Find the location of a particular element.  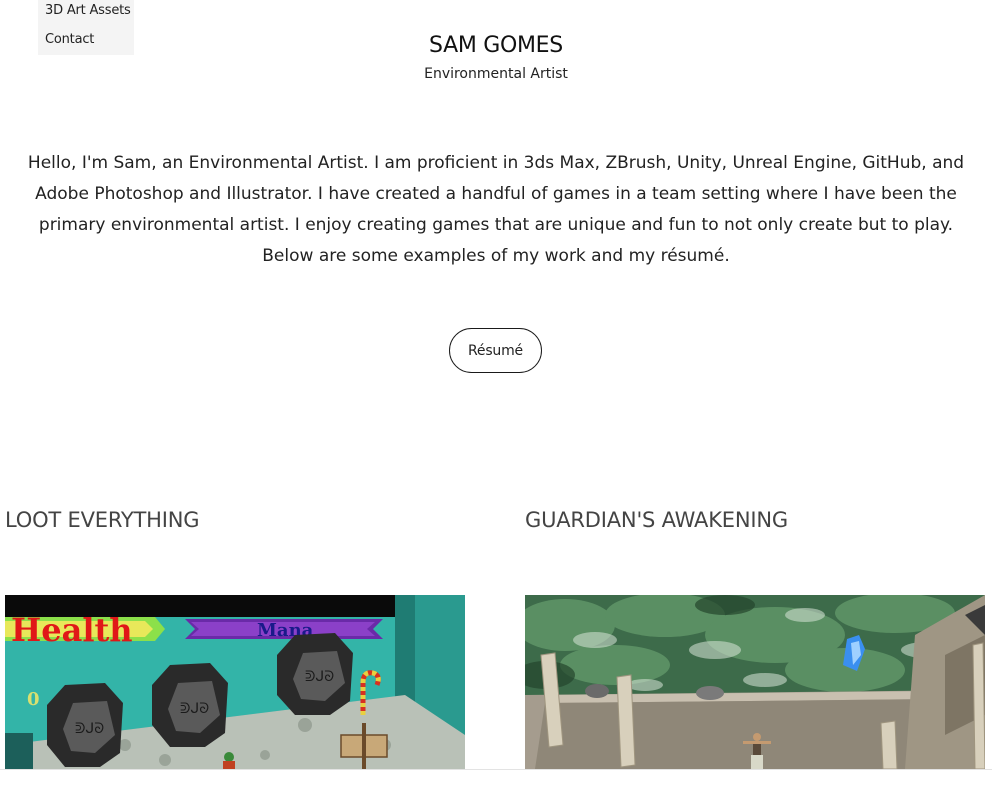

resume-button: Résumé is located at coordinates (495, 350).